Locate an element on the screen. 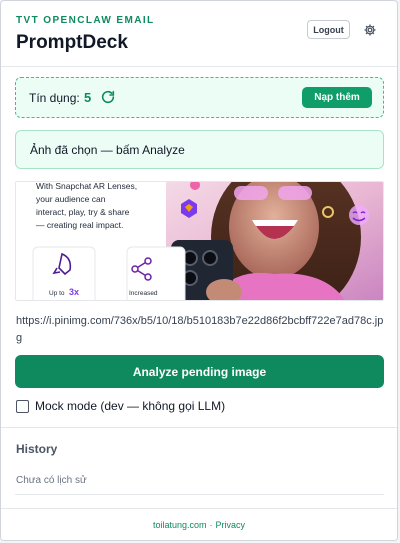  analyze-button: Analyze pending image is located at coordinates (199, 371).